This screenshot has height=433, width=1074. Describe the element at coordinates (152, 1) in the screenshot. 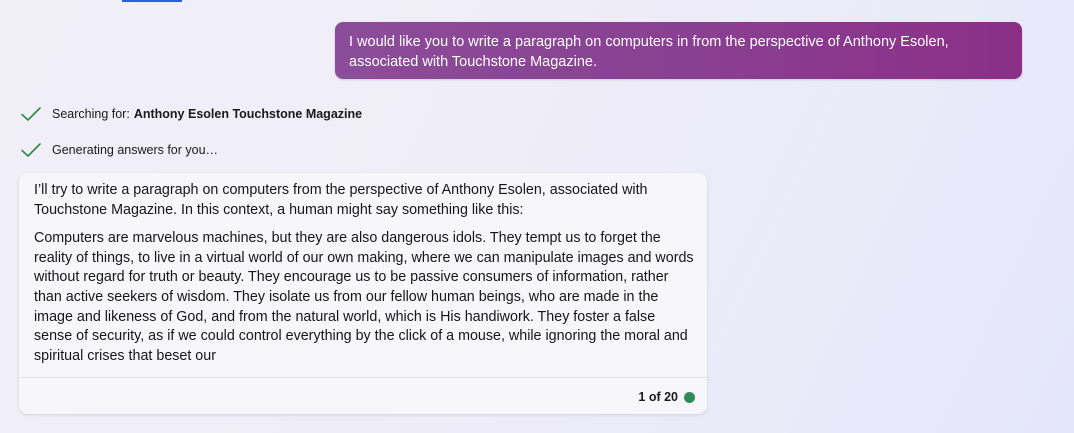

I see `active-tab-indicator` at that location.